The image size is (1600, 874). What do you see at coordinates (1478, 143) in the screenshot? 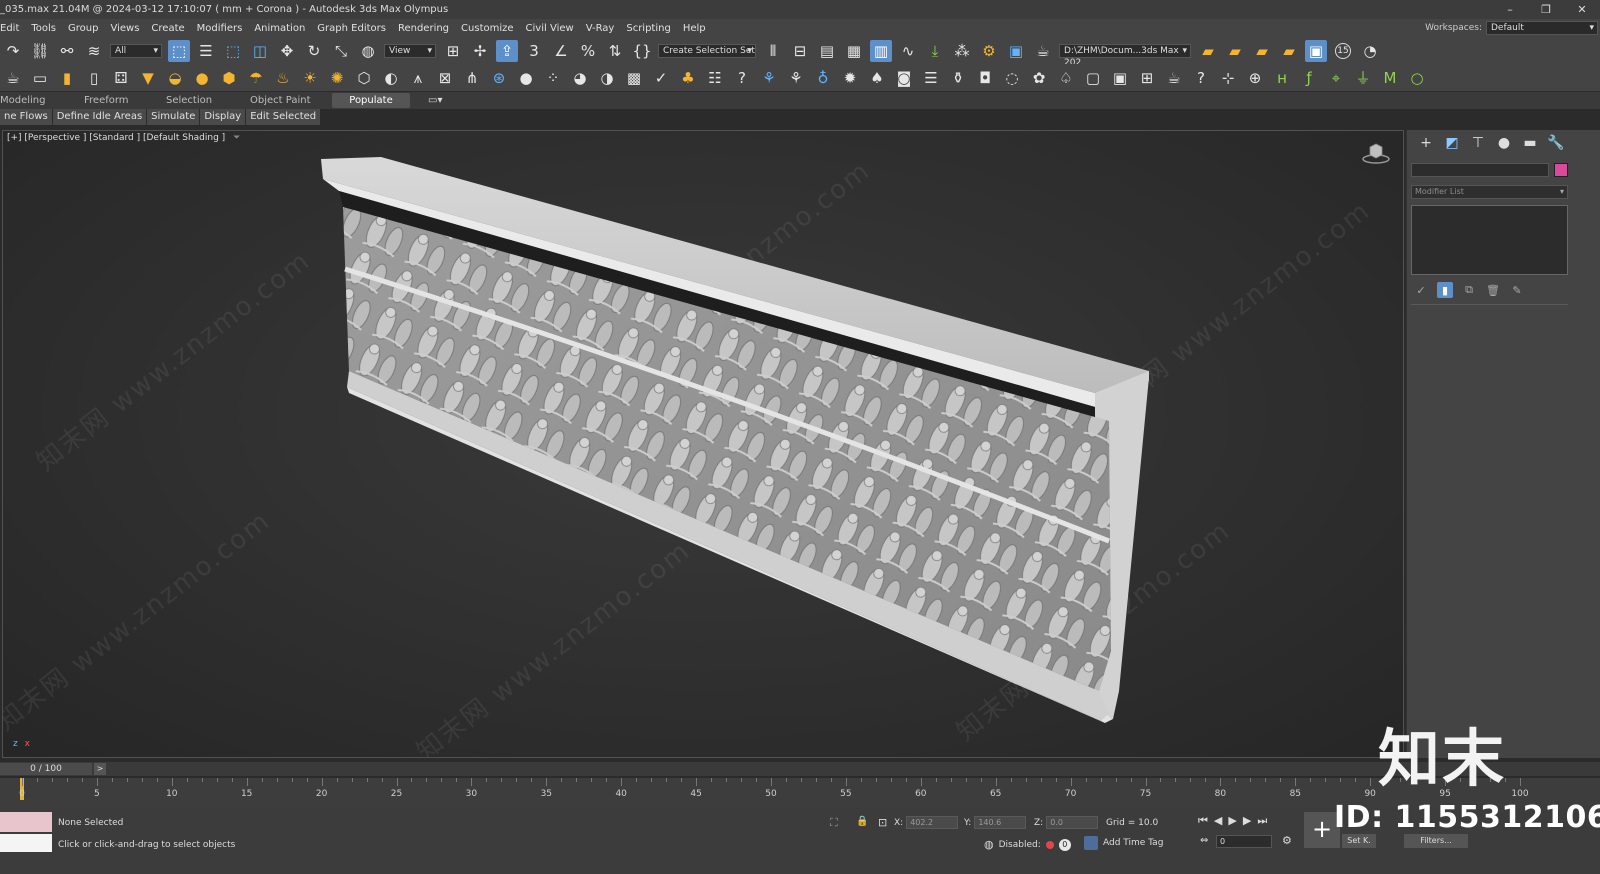
I see `hierarchy-tab-icon: ⊤` at bounding box center [1478, 143].